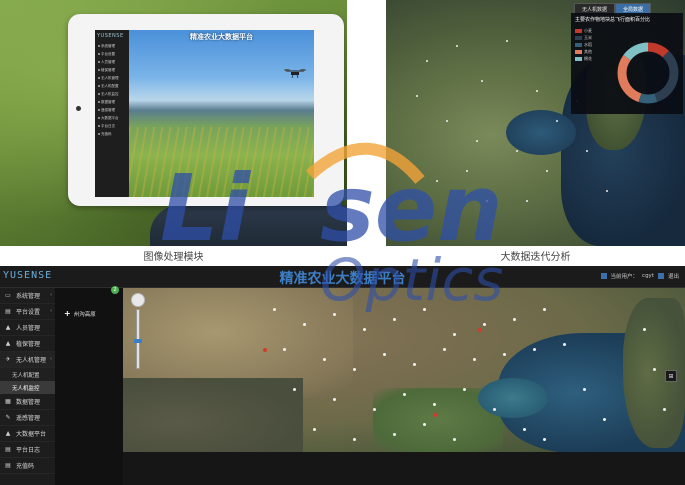 This screenshot has width=685, height=485. Describe the element at coordinates (583, 51) in the screenshot. I see `legend-item: 其他` at that location.